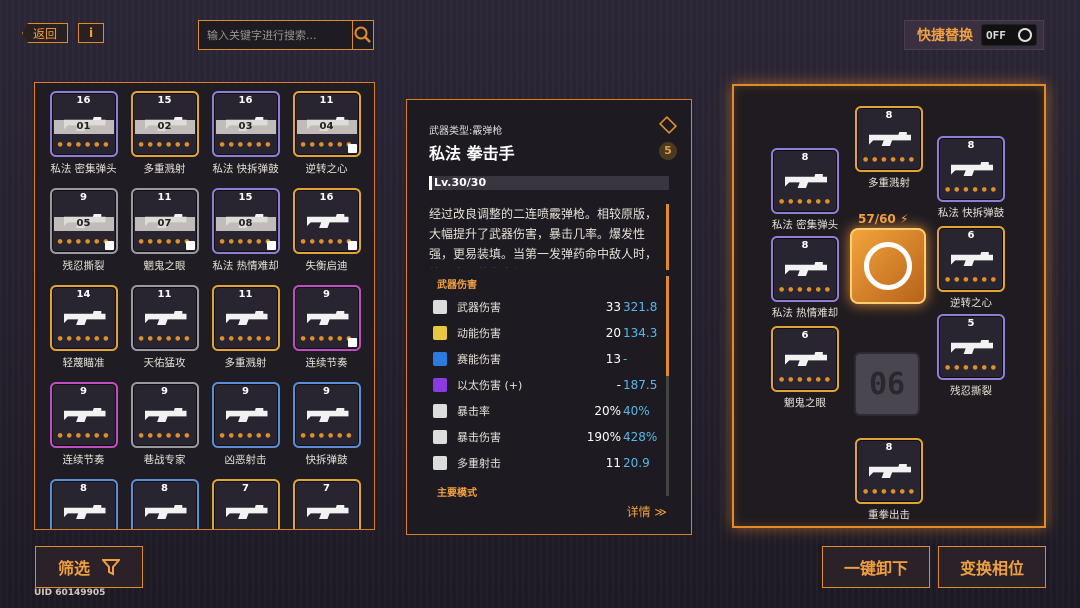  I want to click on mod-level: 7, so click(245, 488).